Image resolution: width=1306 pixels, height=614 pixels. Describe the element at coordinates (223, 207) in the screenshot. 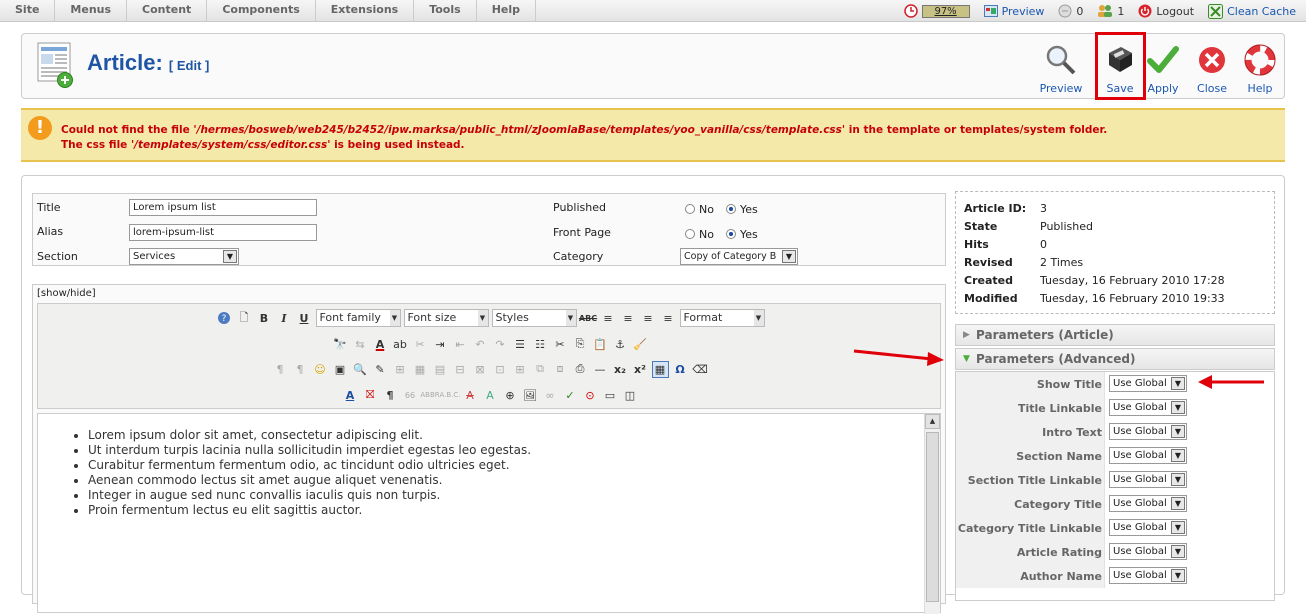

I see `title-input: Lorem ipsum list` at that location.